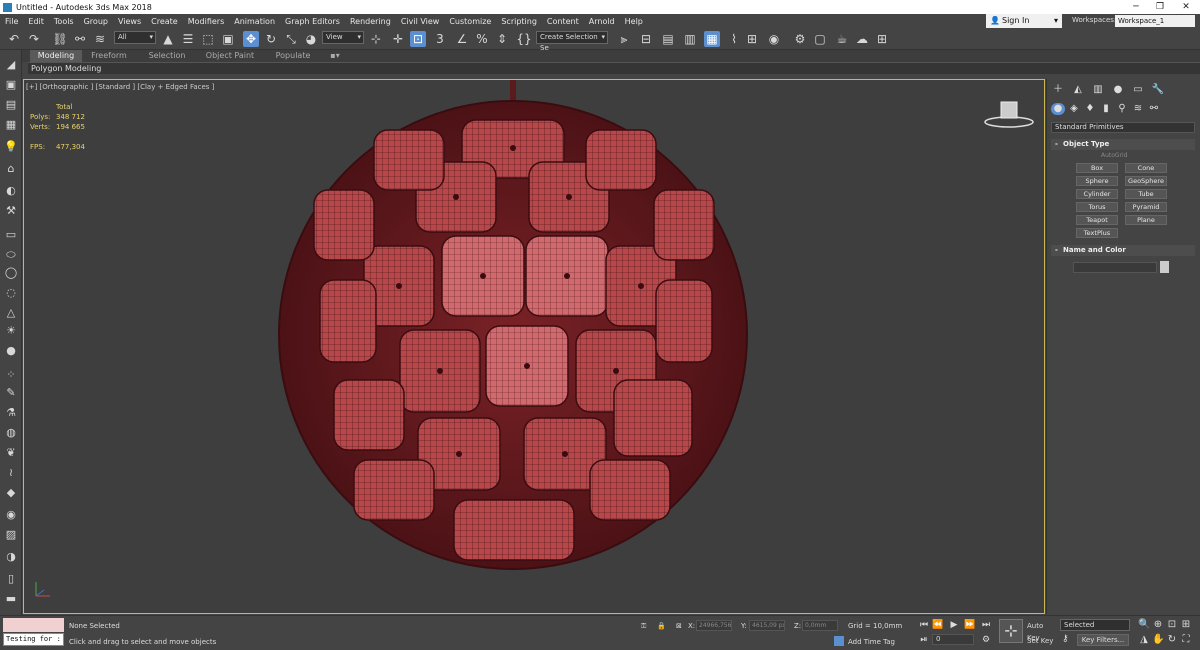  What do you see at coordinates (33, 625) in the screenshot?
I see `maxscript-listener` at bounding box center [33, 625].